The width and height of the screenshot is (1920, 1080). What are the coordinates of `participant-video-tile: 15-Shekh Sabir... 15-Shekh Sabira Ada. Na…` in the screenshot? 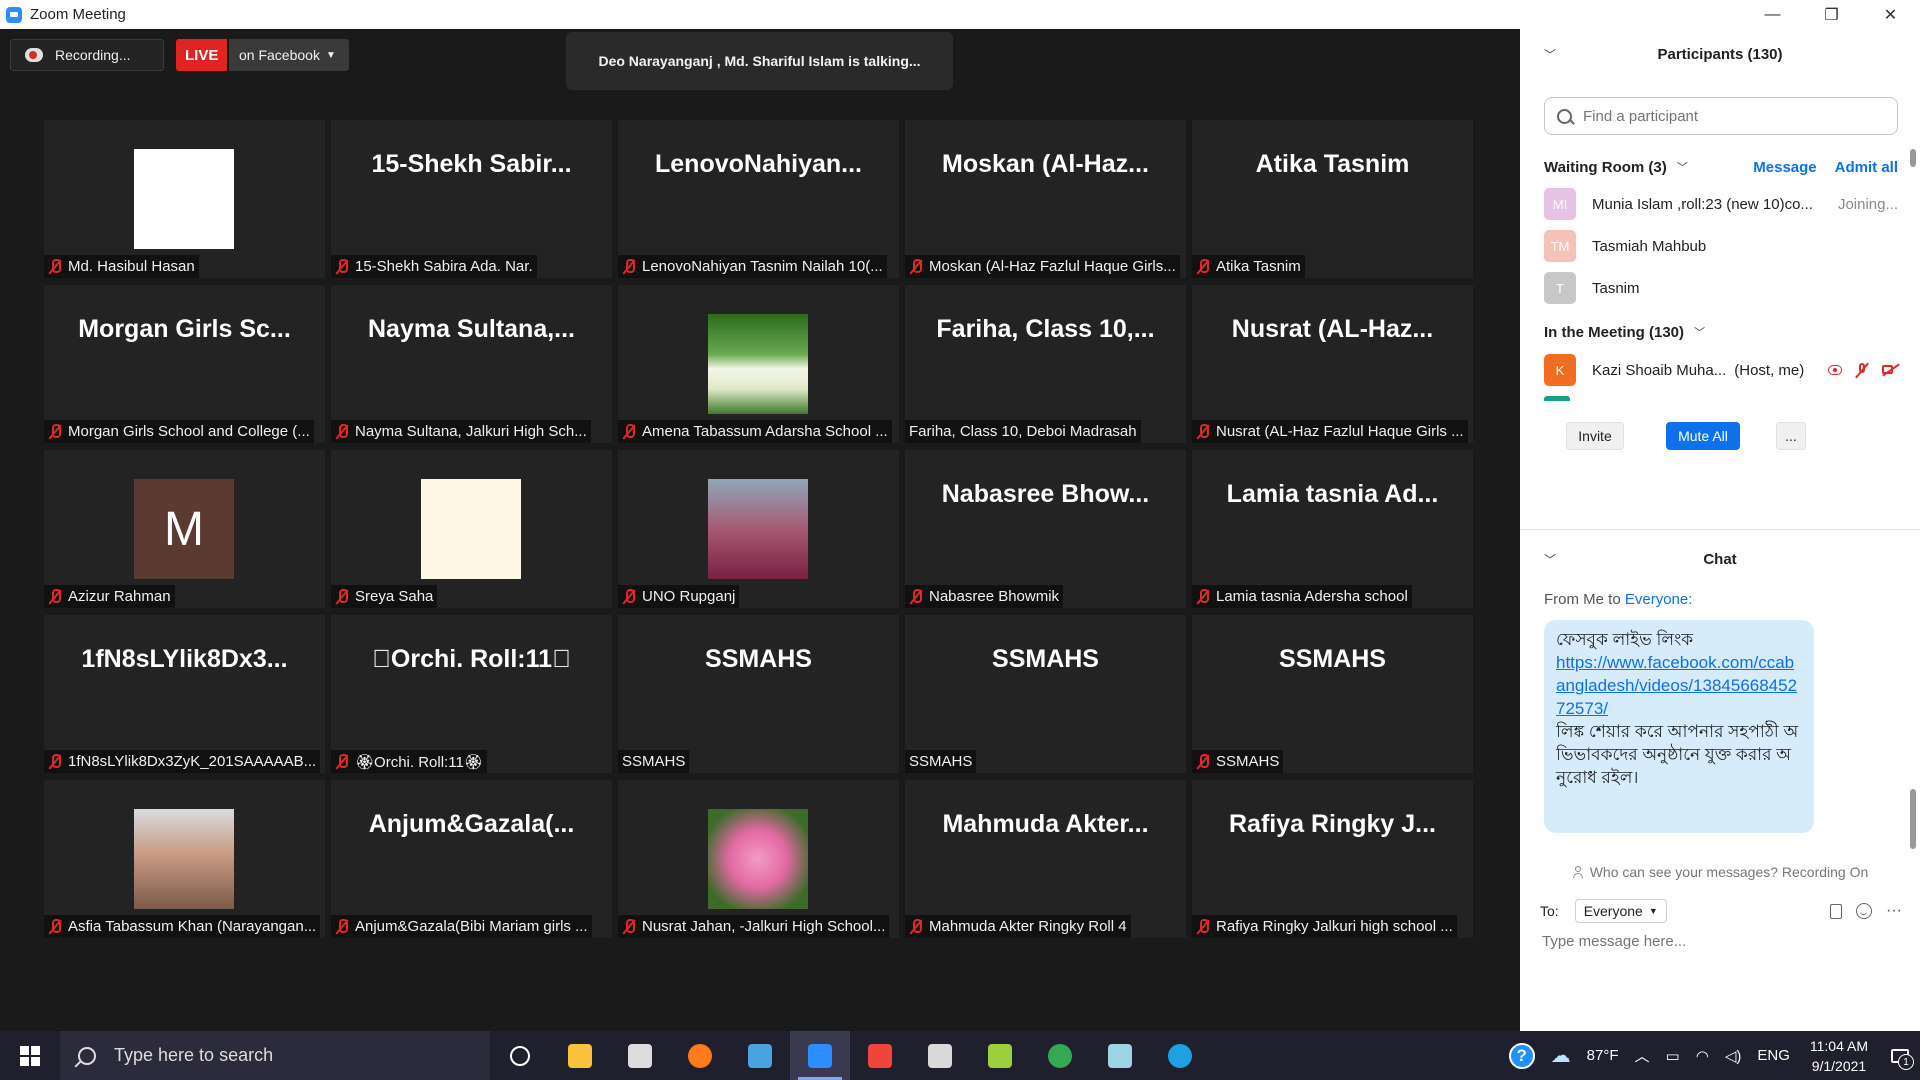 It's located at (471, 199).